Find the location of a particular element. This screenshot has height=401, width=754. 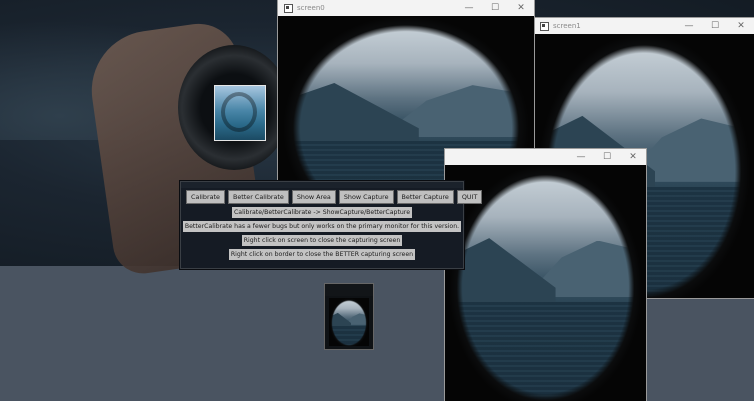

show-area-button: Show Area is located at coordinates (313, 197).